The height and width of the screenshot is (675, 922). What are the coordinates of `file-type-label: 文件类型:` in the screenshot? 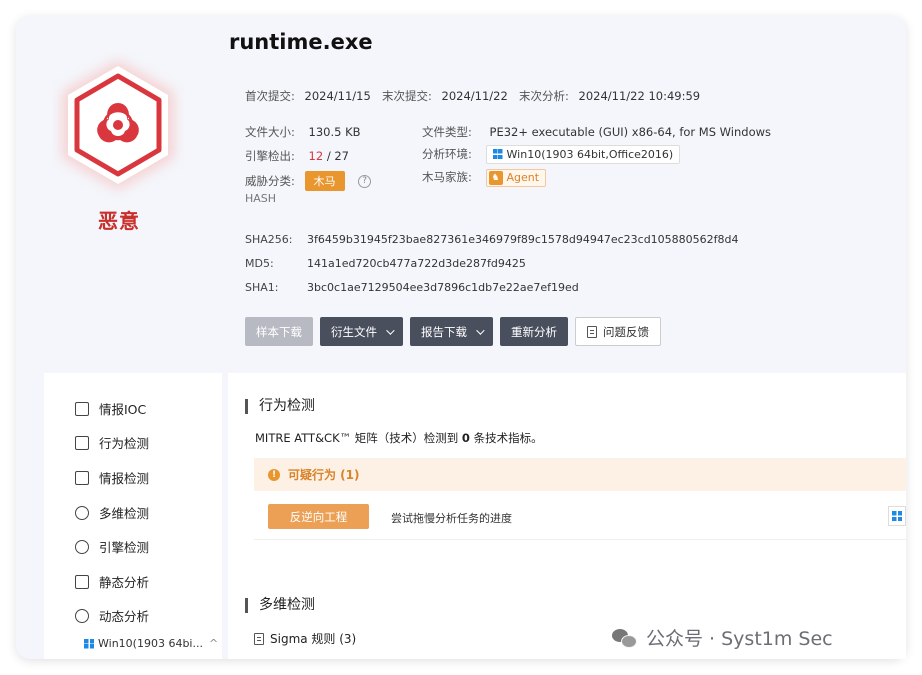 It's located at (447, 132).